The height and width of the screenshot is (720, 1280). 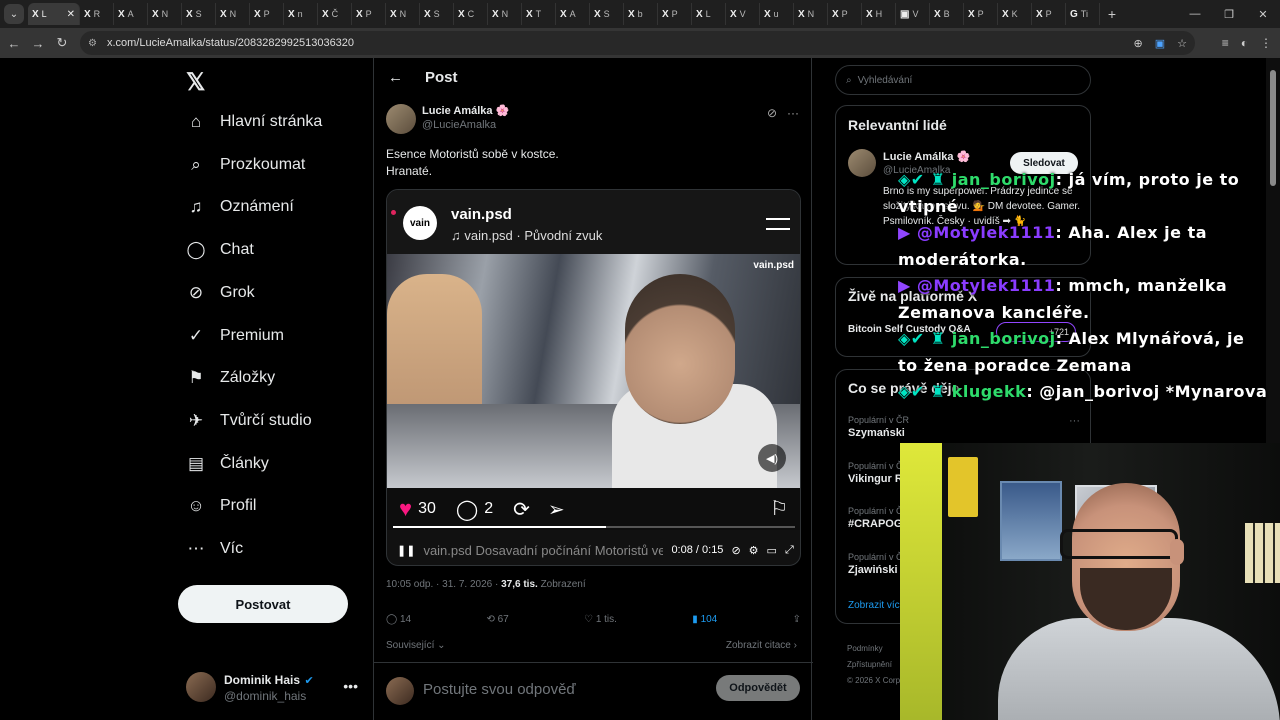 I want to click on browser-tab: XT, so click(x=539, y=14).